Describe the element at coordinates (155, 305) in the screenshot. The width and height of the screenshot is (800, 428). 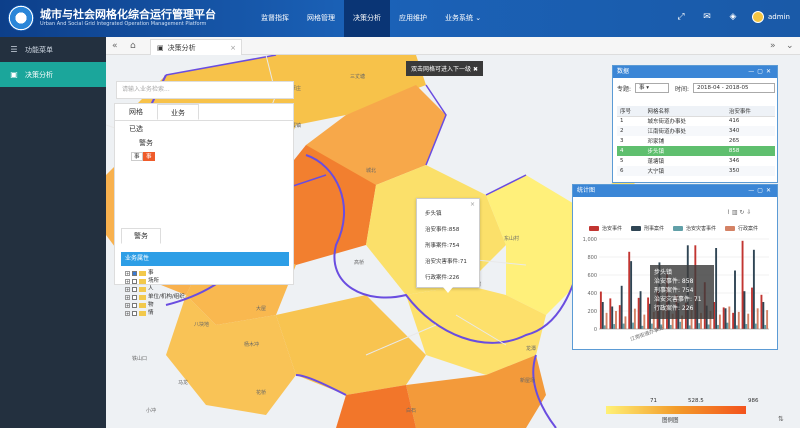
I see `tree-item-object: + 物` at that location.